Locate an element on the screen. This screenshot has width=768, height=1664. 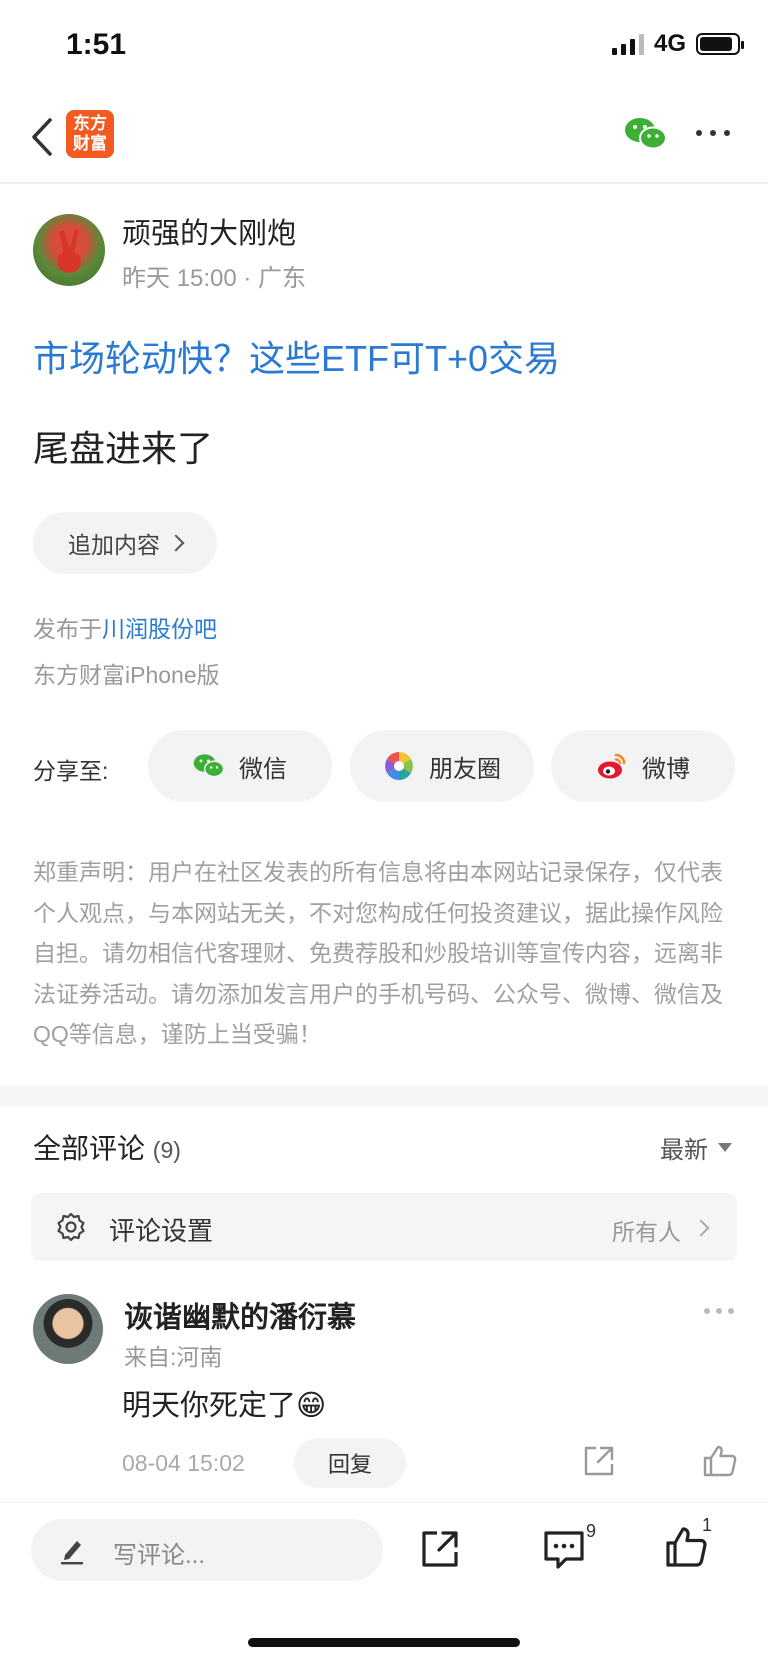
moments-icon is located at coordinates (399, 766).